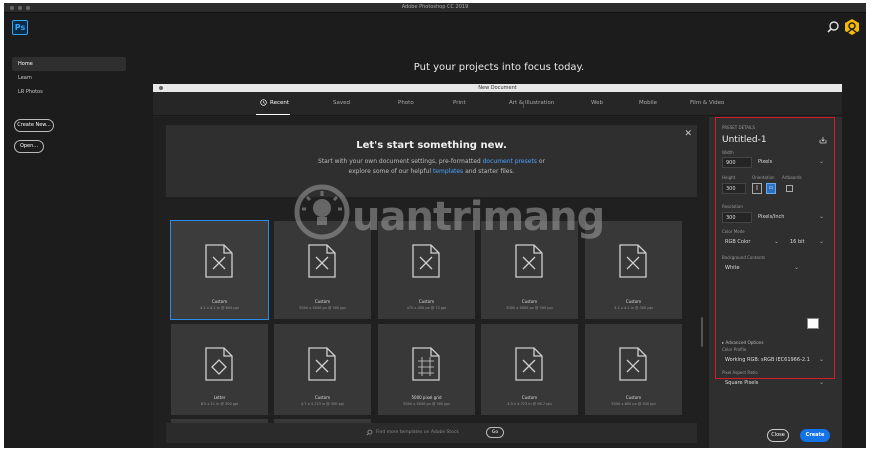 The width and height of the screenshot is (870, 451). What do you see at coordinates (459, 103) in the screenshot?
I see `tab-print: Print` at bounding box center [459, 103].